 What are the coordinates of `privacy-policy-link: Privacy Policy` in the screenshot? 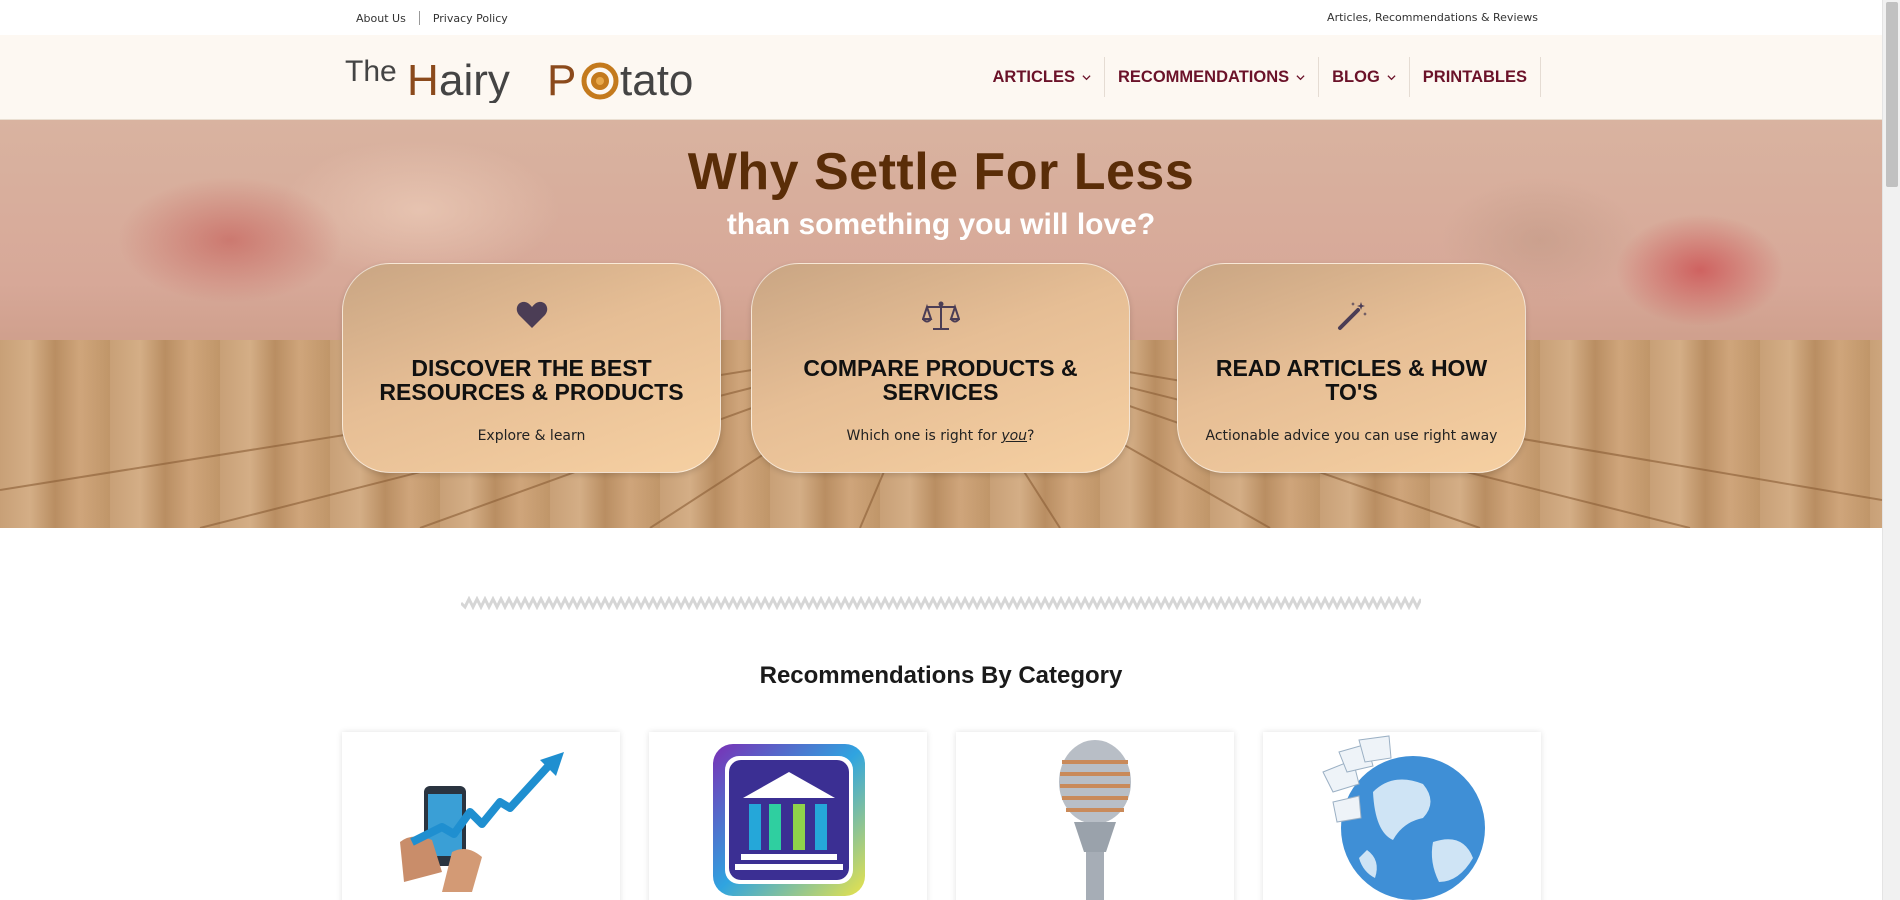 It's located at (470, 18).